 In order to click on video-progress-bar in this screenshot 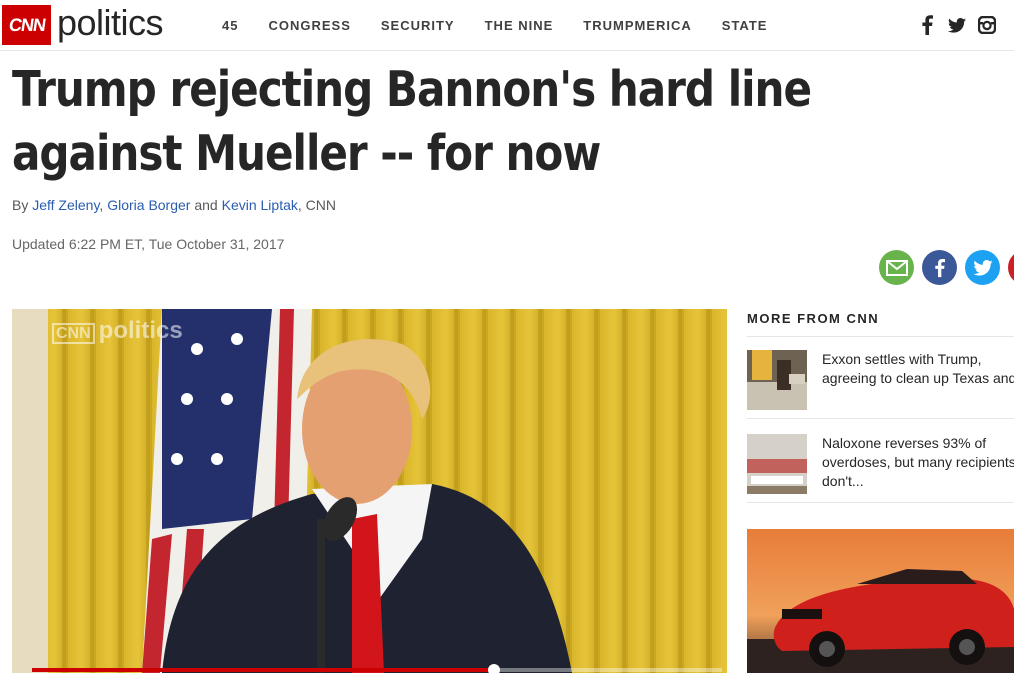, I will do `click(377, 668)`.